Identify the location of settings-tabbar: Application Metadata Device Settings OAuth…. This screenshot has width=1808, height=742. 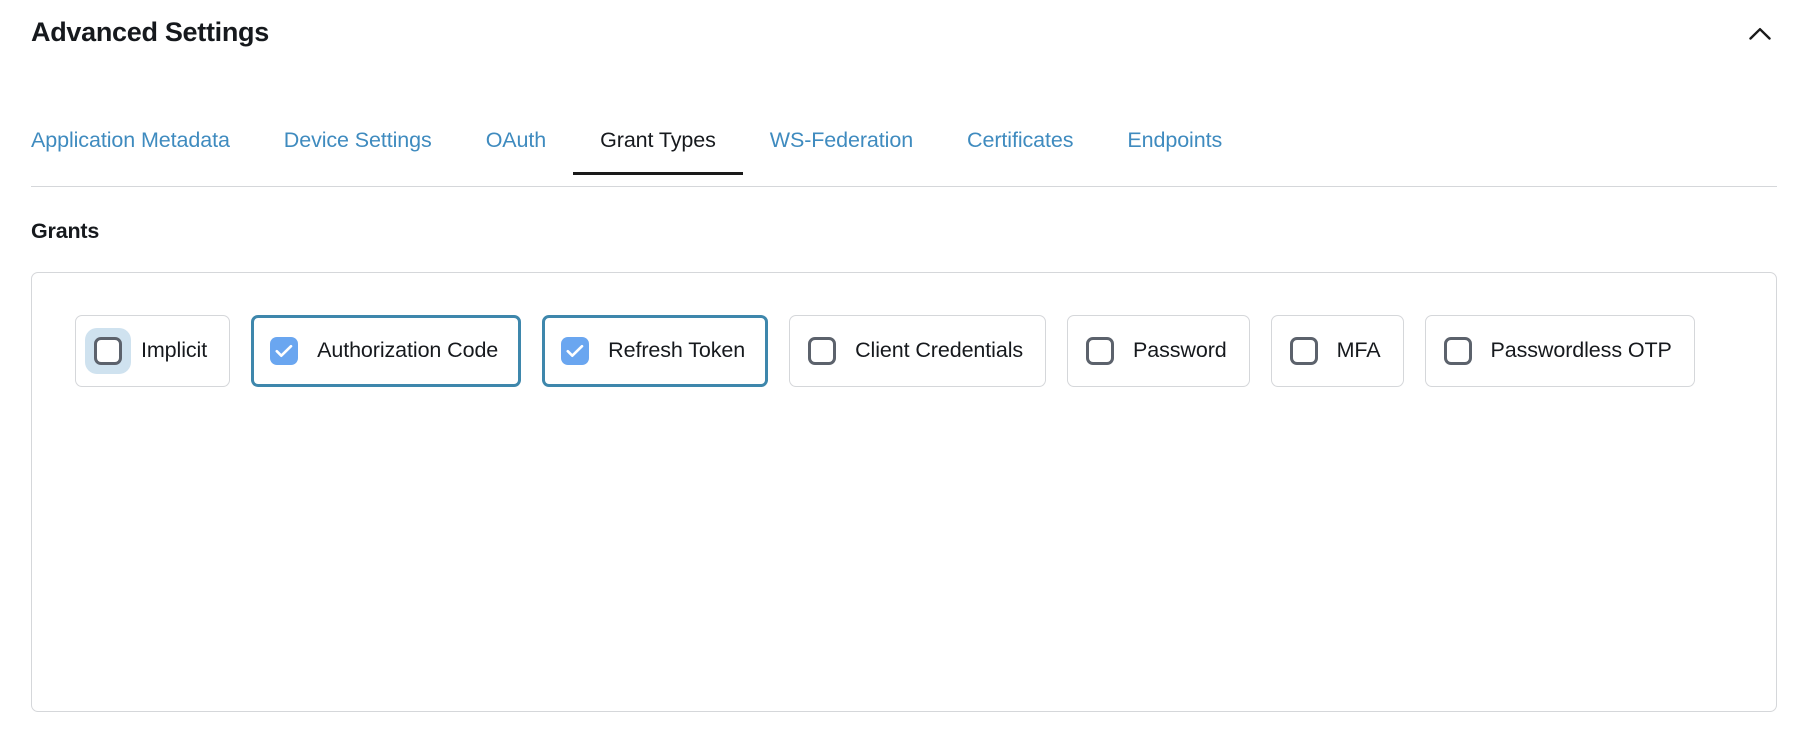
(904, 151).